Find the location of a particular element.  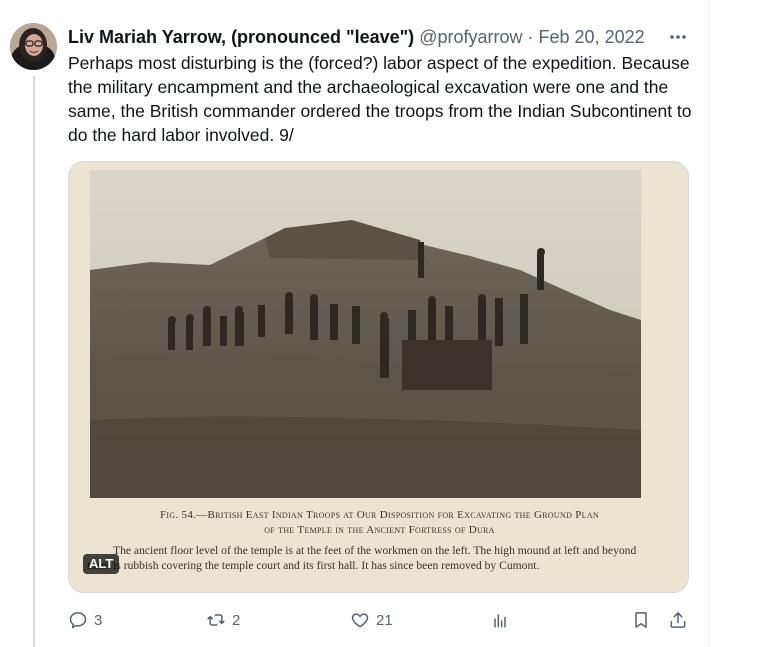

bar-chart-icon is located at coordinates (500, 621).